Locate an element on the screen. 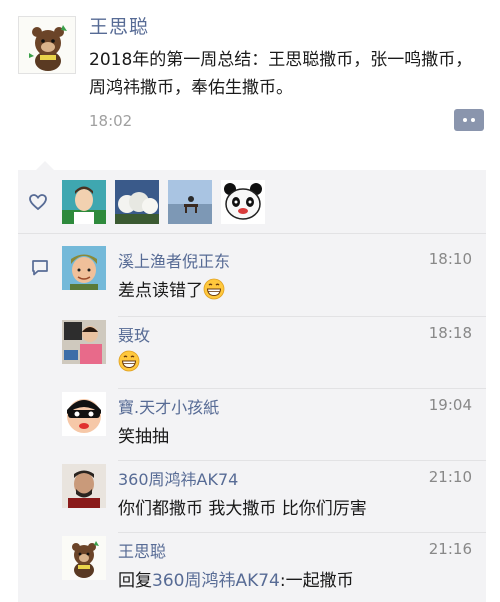  comment-item: 溪上渔者倪正东 18:10 差点读错了 is located at coordinates (272, 280).